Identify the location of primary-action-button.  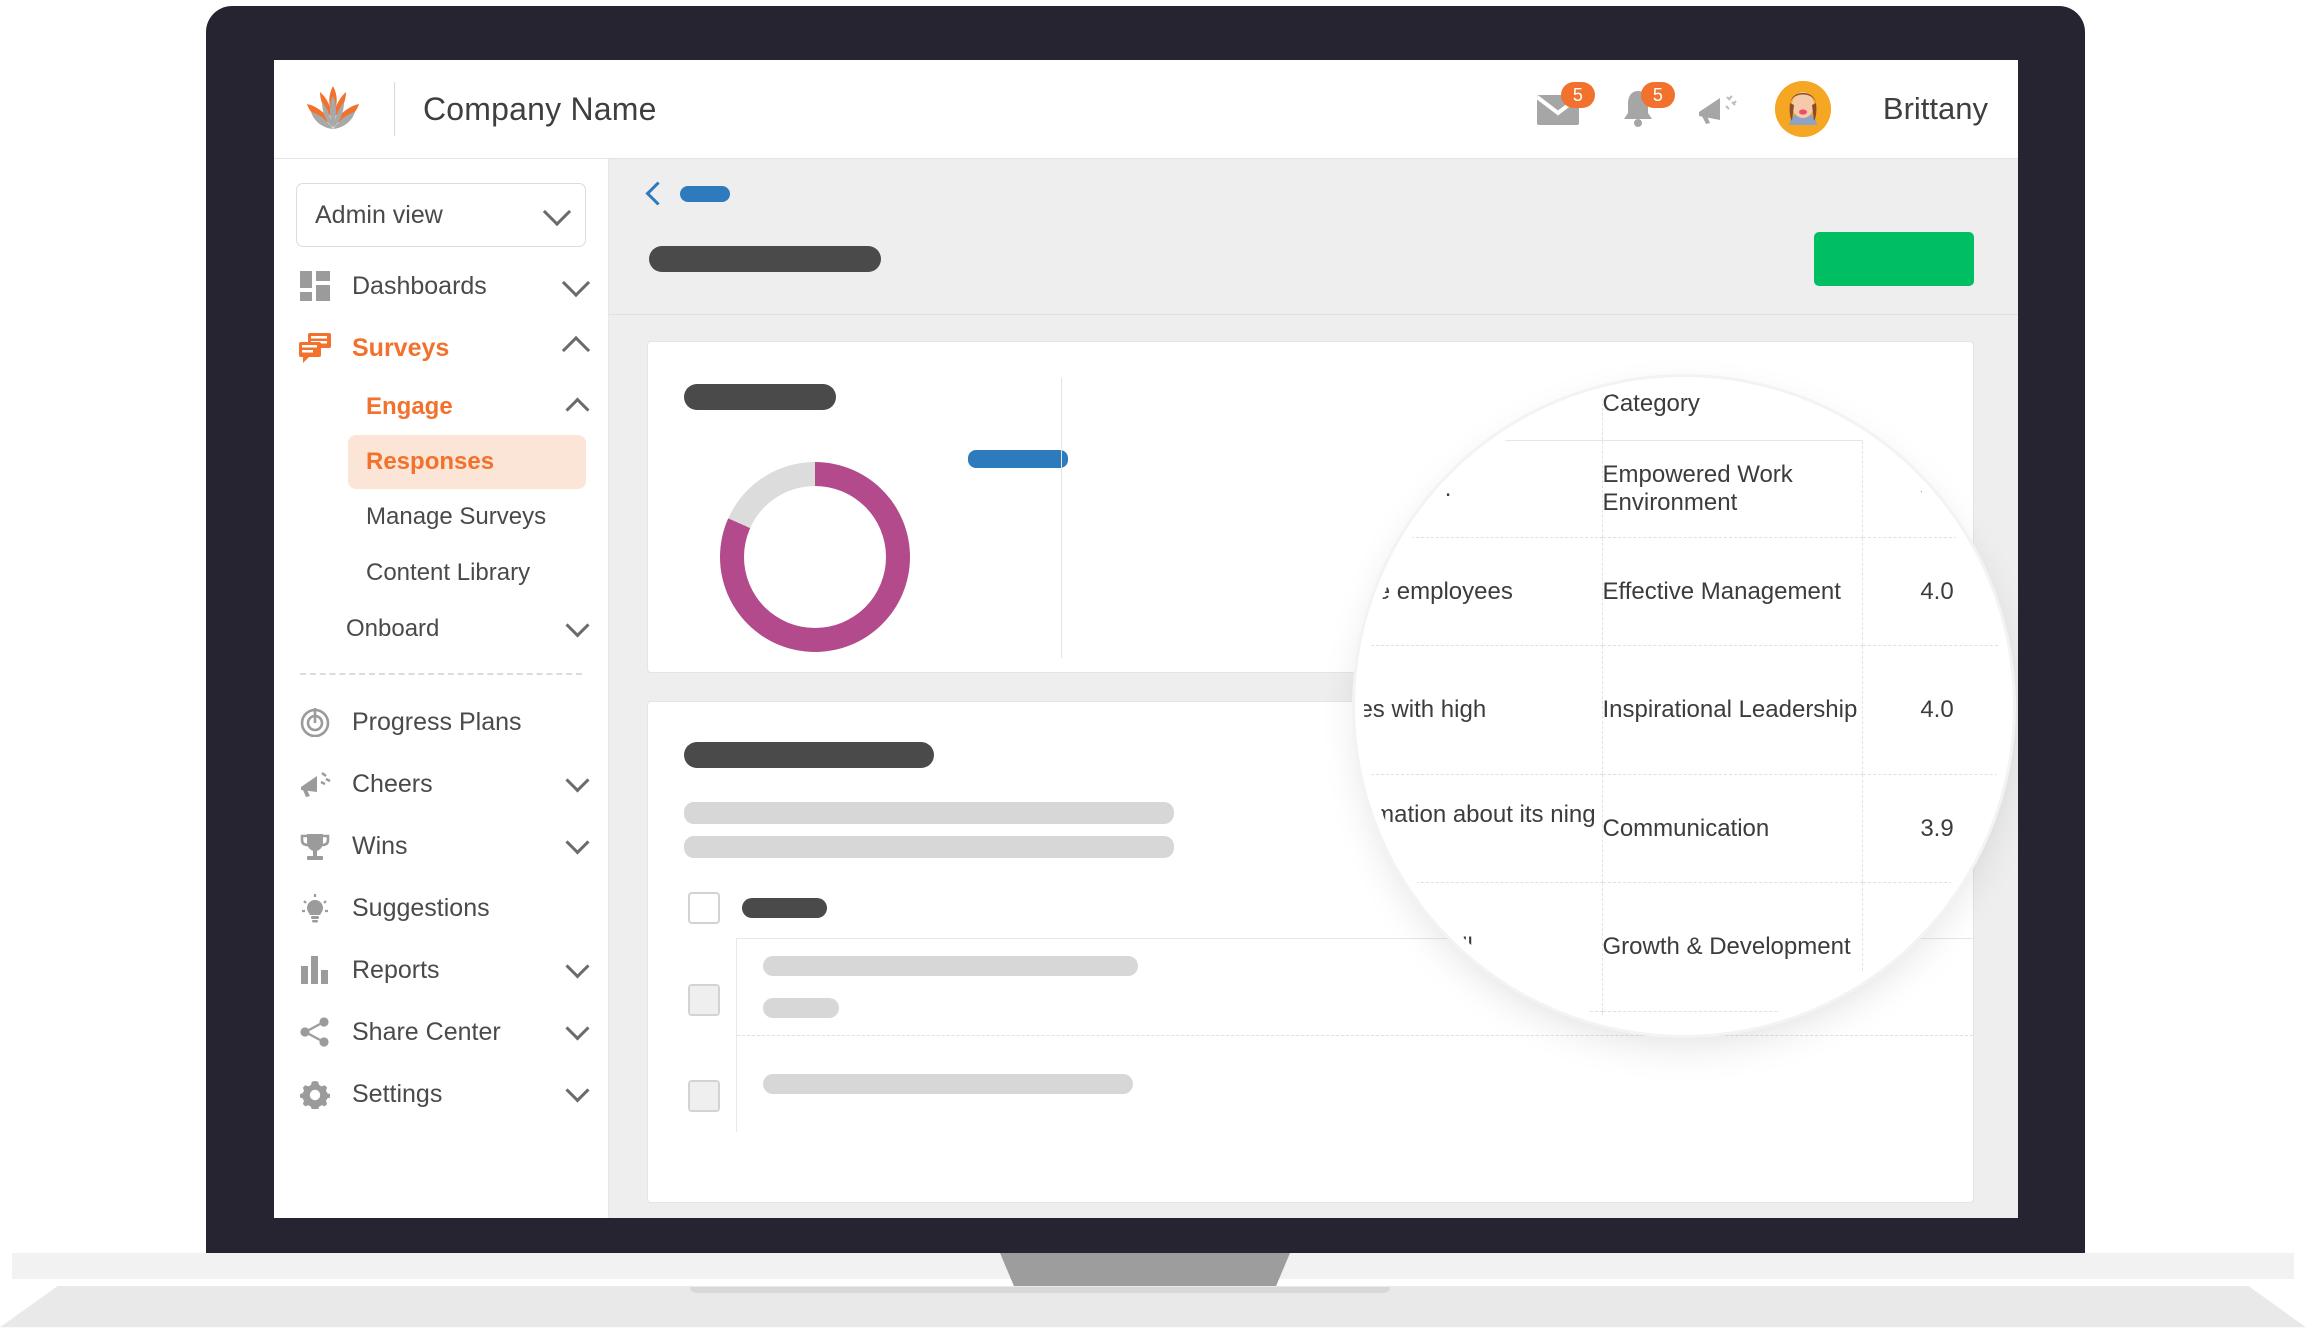
(1894, 259).